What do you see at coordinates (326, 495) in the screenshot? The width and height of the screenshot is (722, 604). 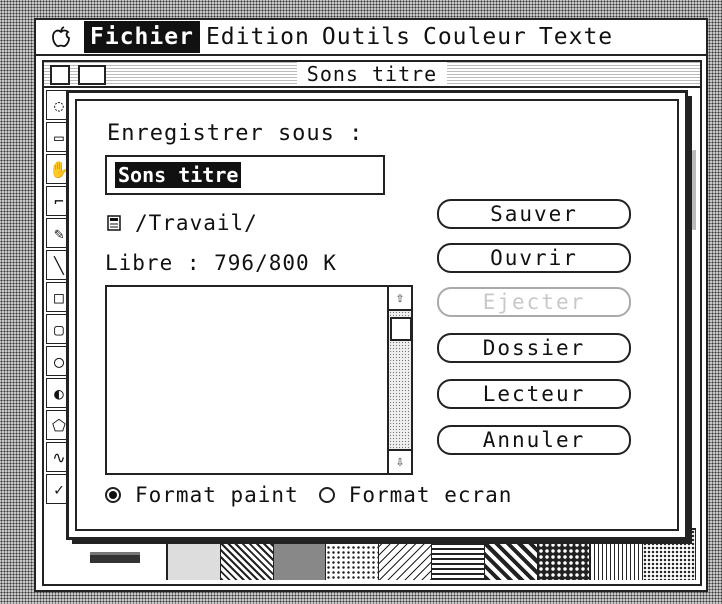 I see `format-screen-radio` at bounding box center [326, 495].